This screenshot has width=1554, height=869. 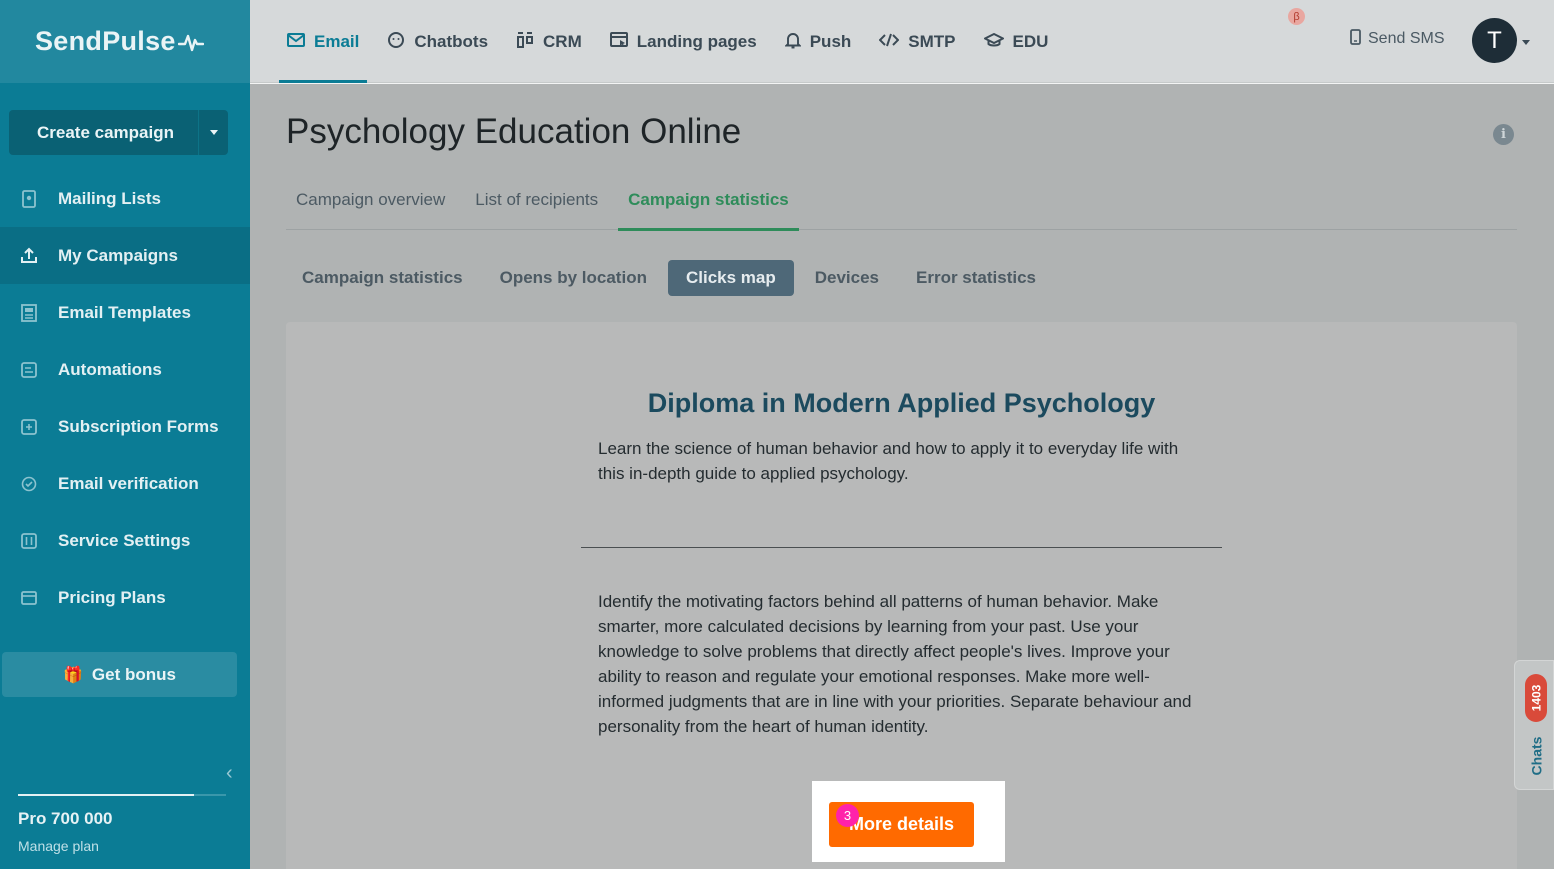 I want to click on topnav-label: Chatbots, so click(x=451, y=41).